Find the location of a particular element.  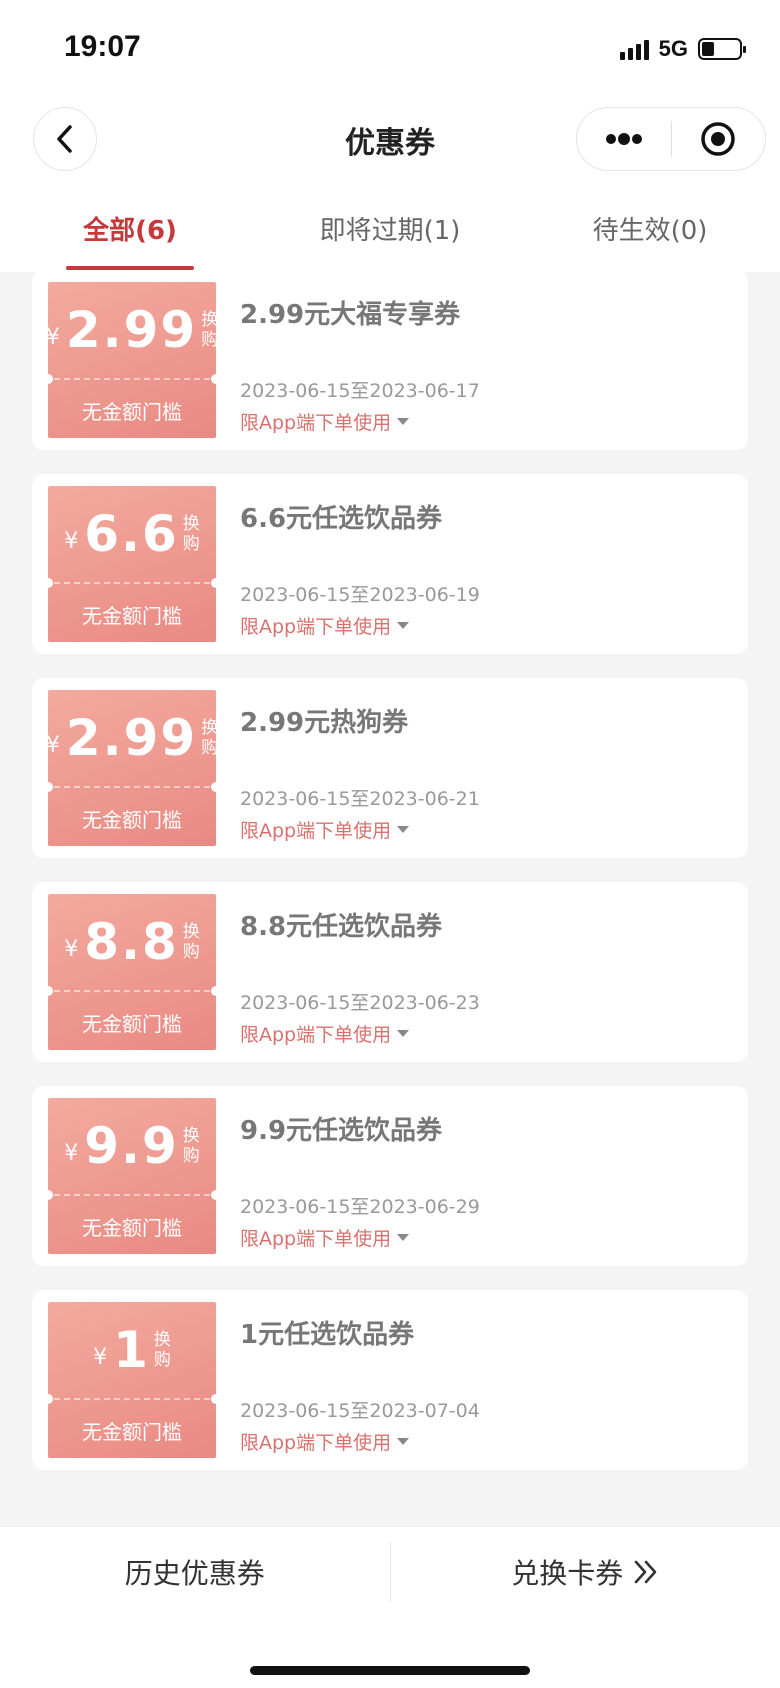

coupon-validity: 2023-06-15至2023-06-21 is located at coordinates (360, 799).